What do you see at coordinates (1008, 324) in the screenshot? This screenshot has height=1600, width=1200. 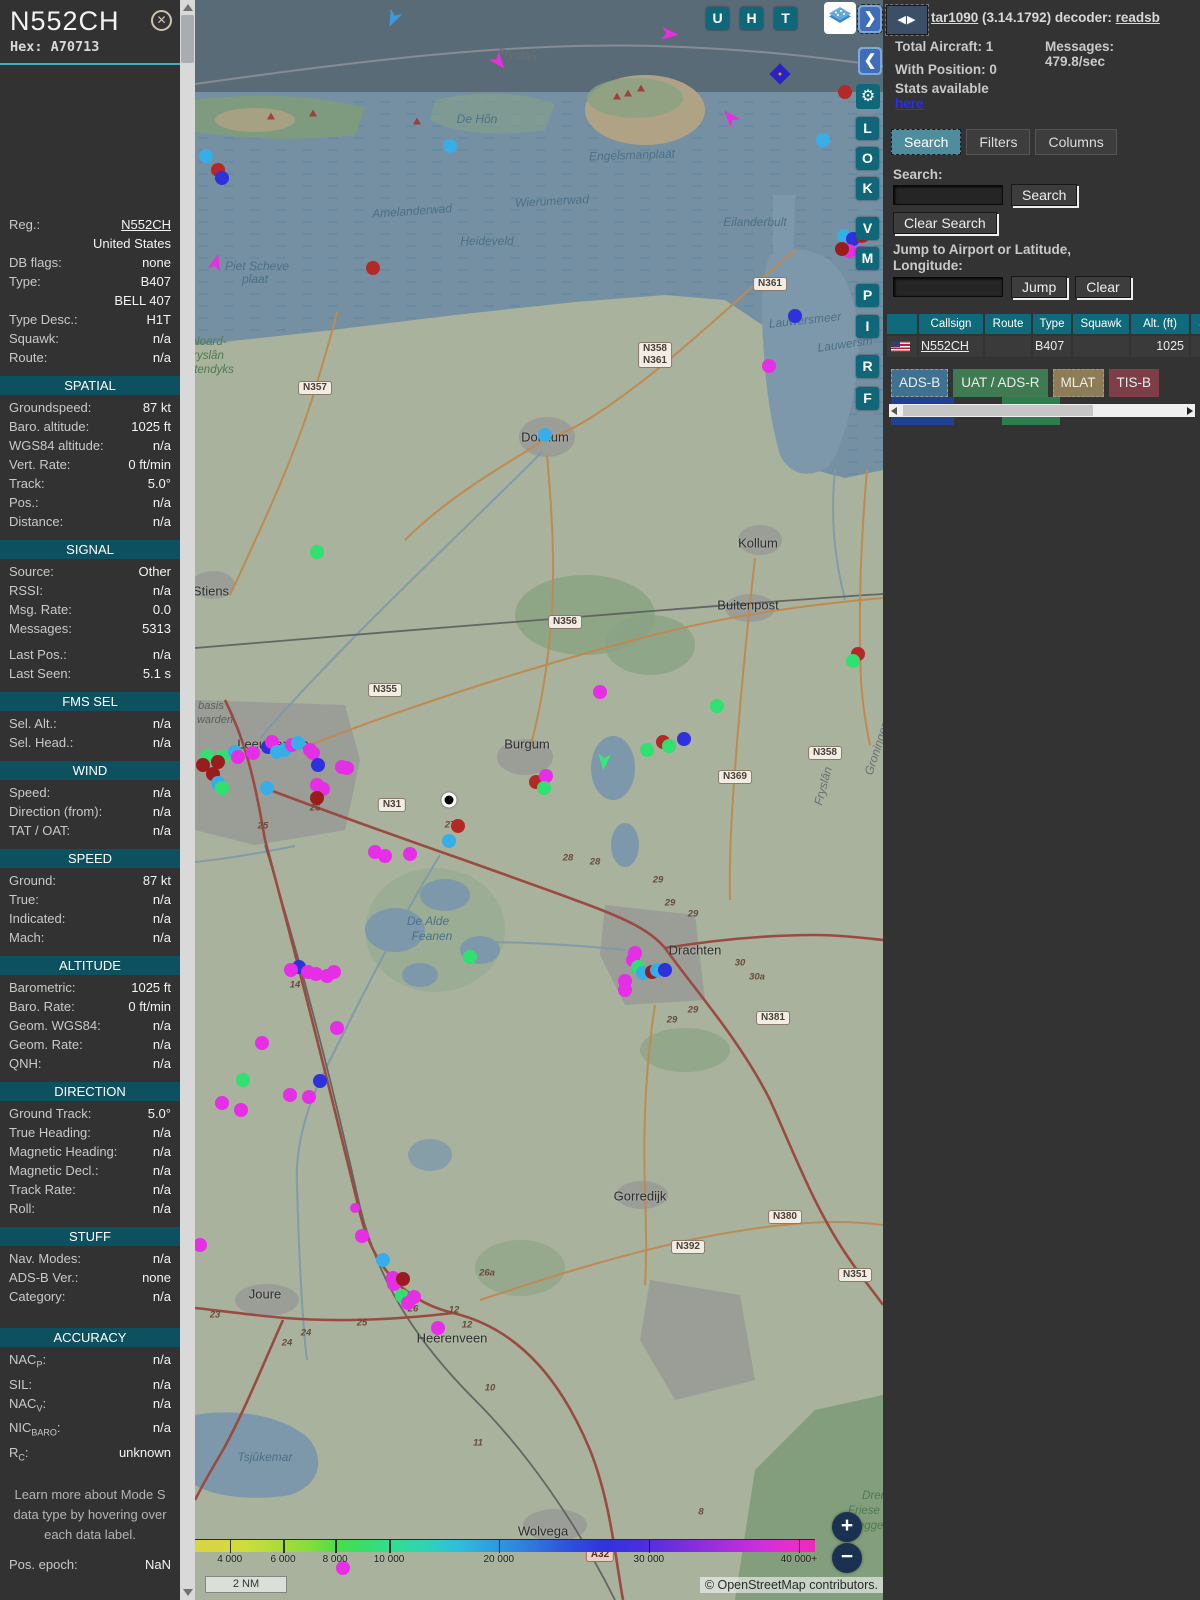 I see `column-header-Route: Route` at bounding box center [1008, 324].